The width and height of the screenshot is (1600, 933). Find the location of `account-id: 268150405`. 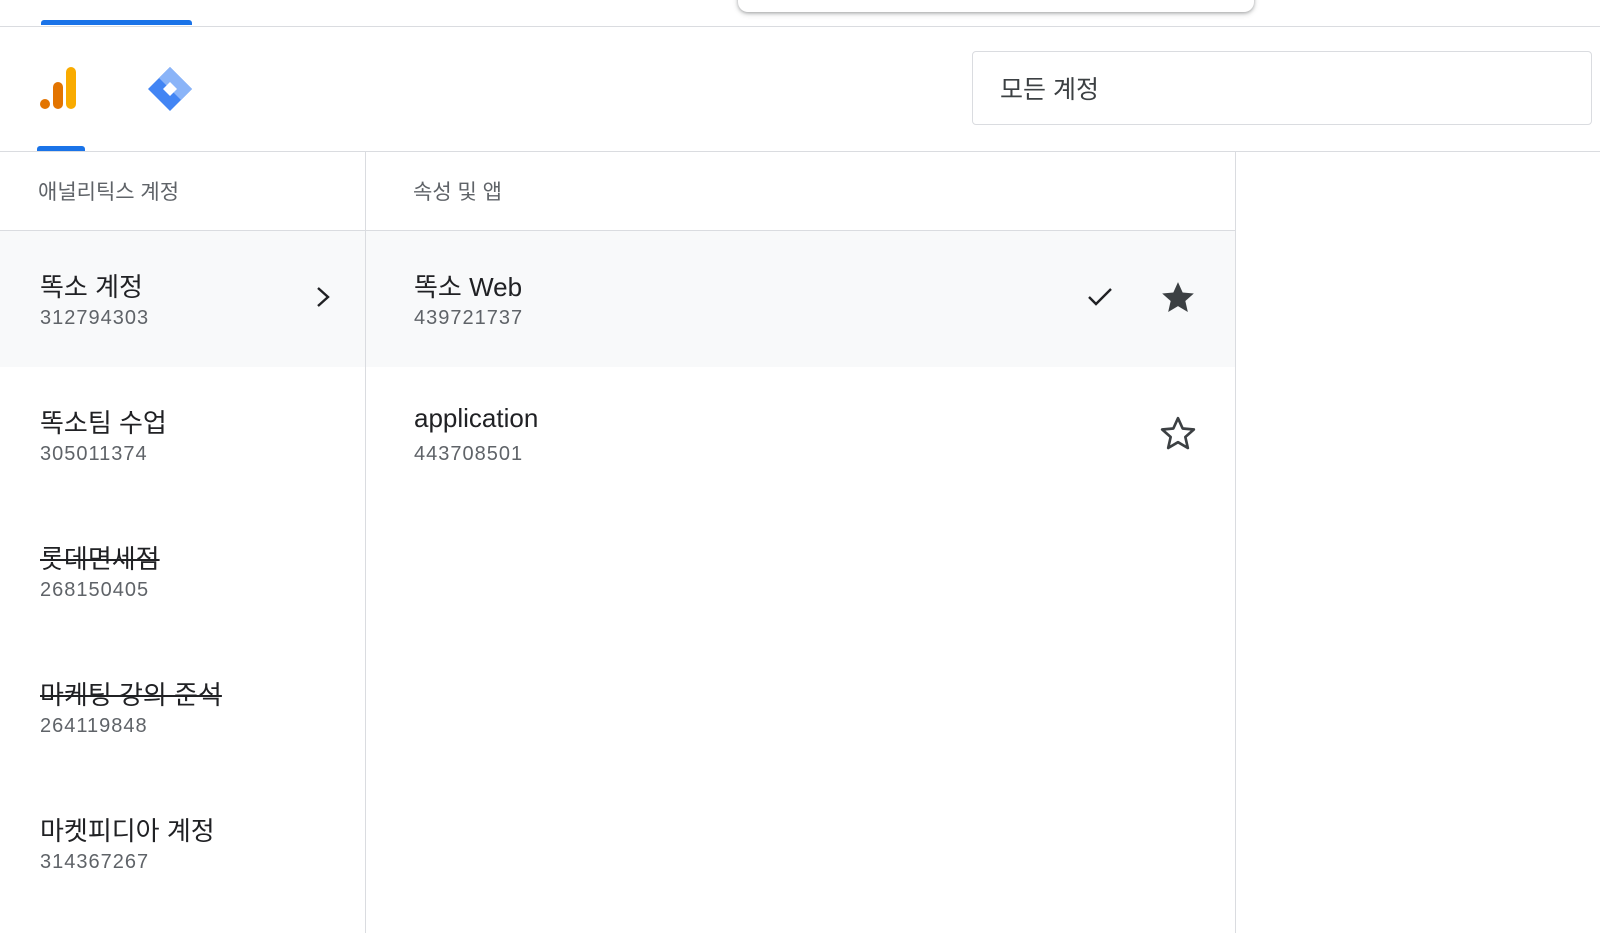

account-id: 268150405 is located at coordinates (95, 590).